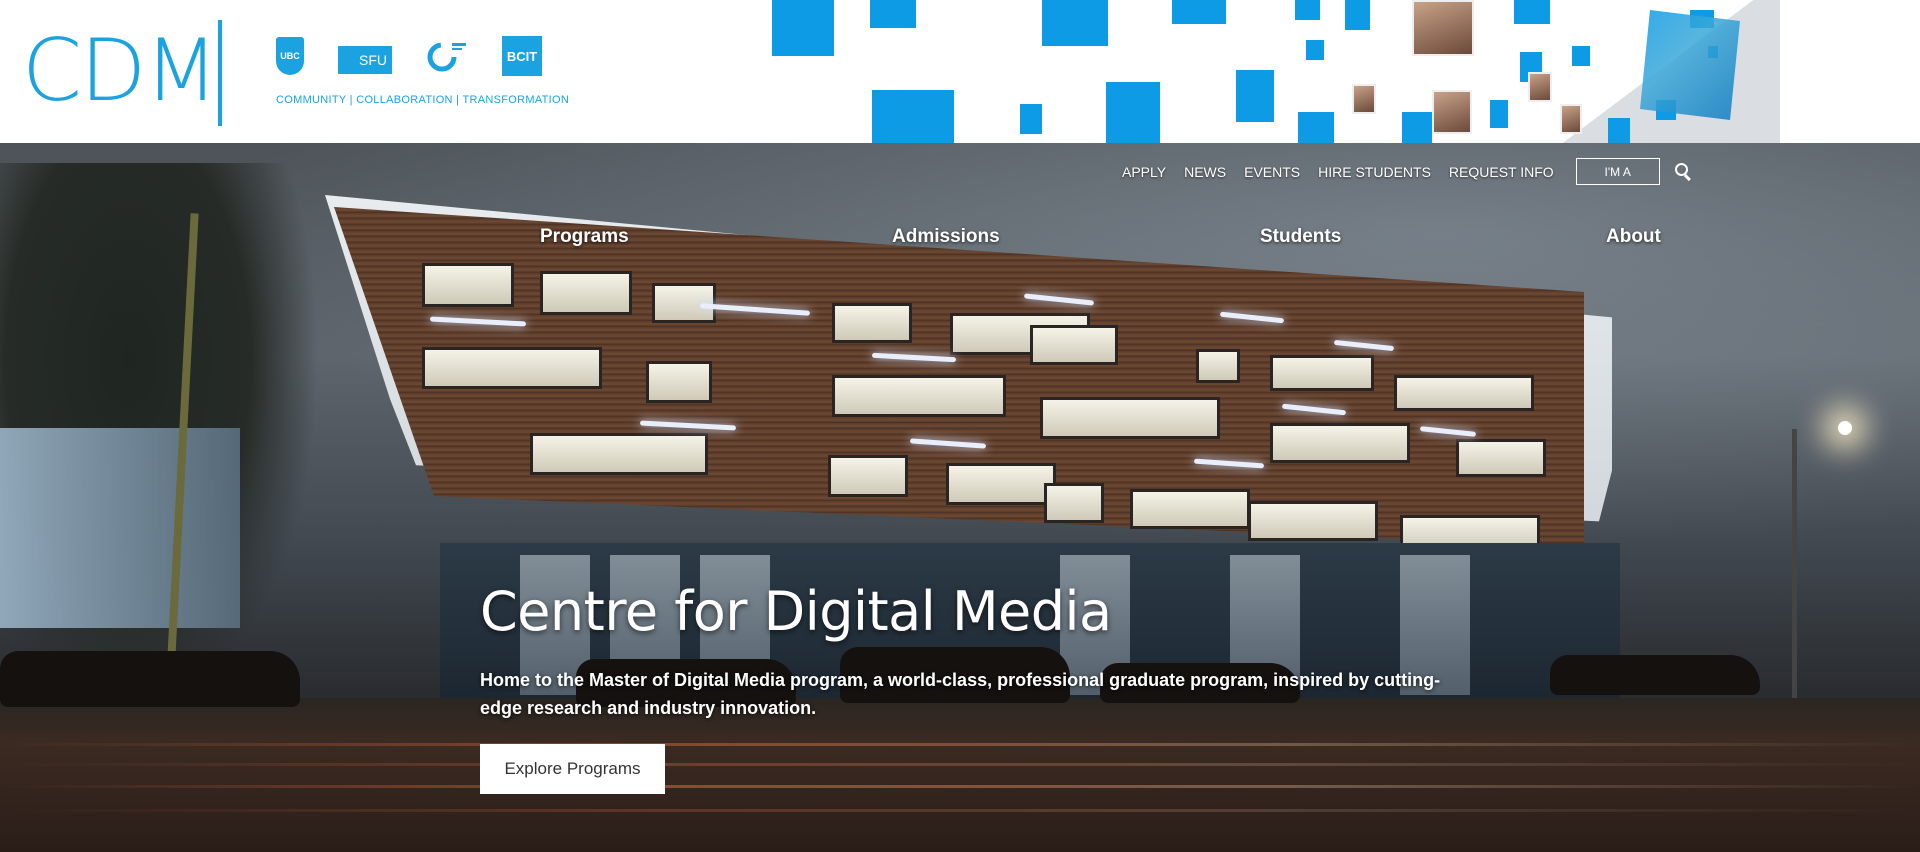  I want to click on nav-about: About, so click(1633, 237).